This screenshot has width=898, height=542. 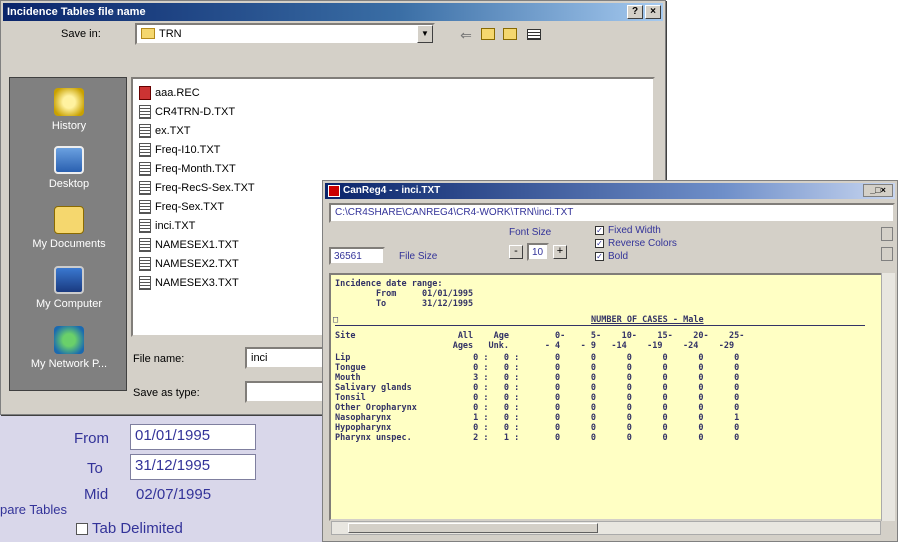 I want to click on vertical-scrollbar, so click(x=888, y=397).